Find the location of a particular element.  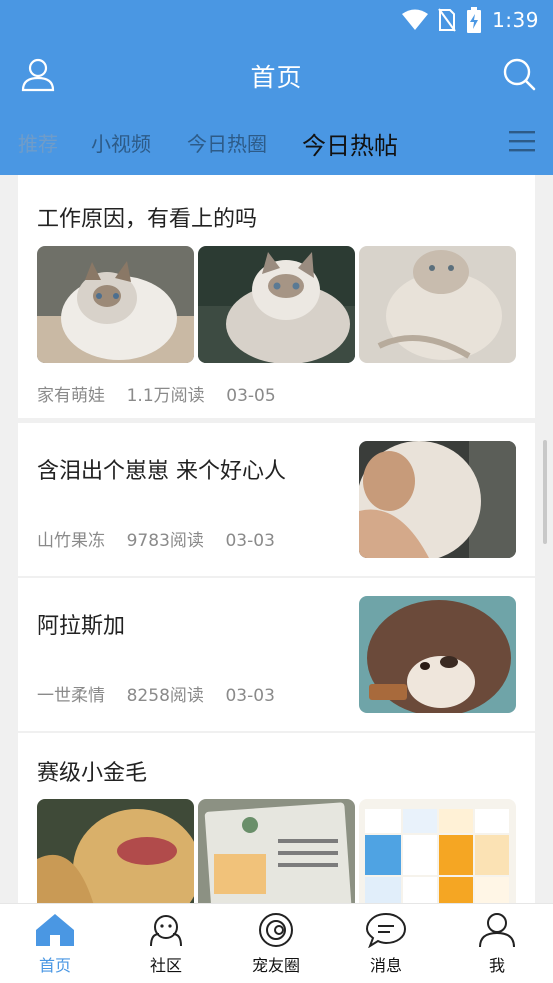

tab-bar: 推荐 小视频 今日热圈 今日热帖 is located at coordinates (276, 144).